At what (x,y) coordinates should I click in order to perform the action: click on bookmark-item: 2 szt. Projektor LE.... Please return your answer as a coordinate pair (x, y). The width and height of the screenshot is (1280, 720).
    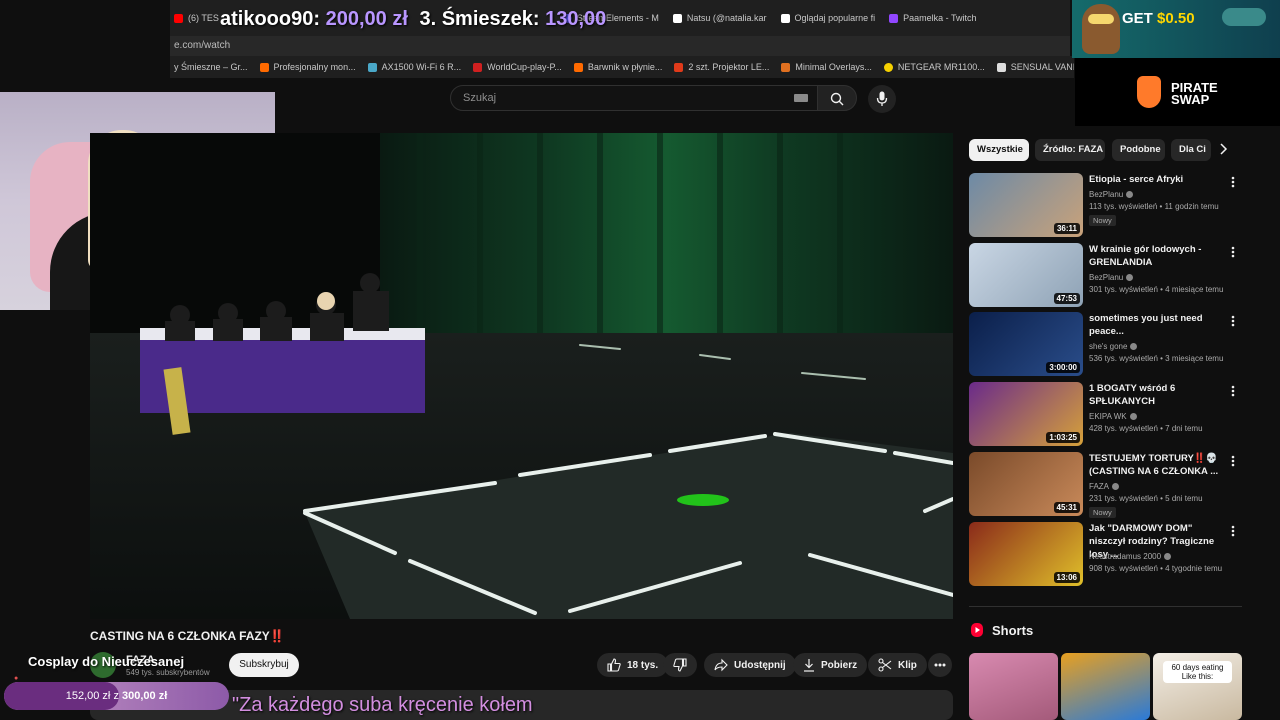
    Looking at the image, I should click on (721, 67).